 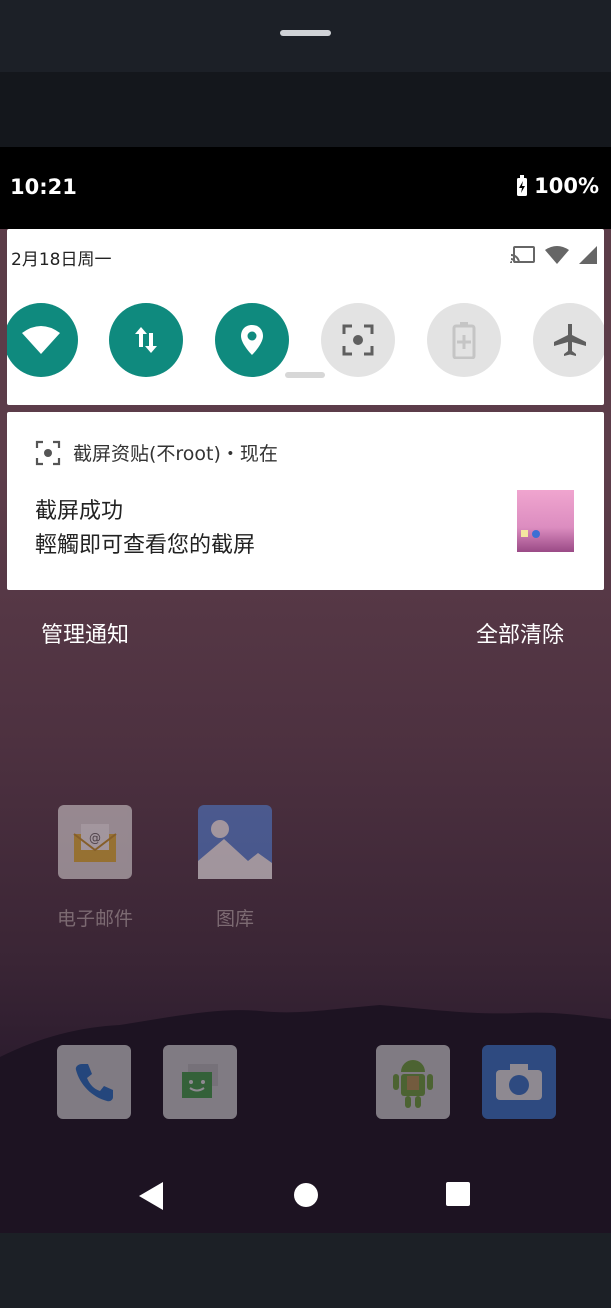 What do you see at coordinates (234, 919) in the screenshot?
I see `home-app-gallery-label: 图库` at bounding box center [234, 919].